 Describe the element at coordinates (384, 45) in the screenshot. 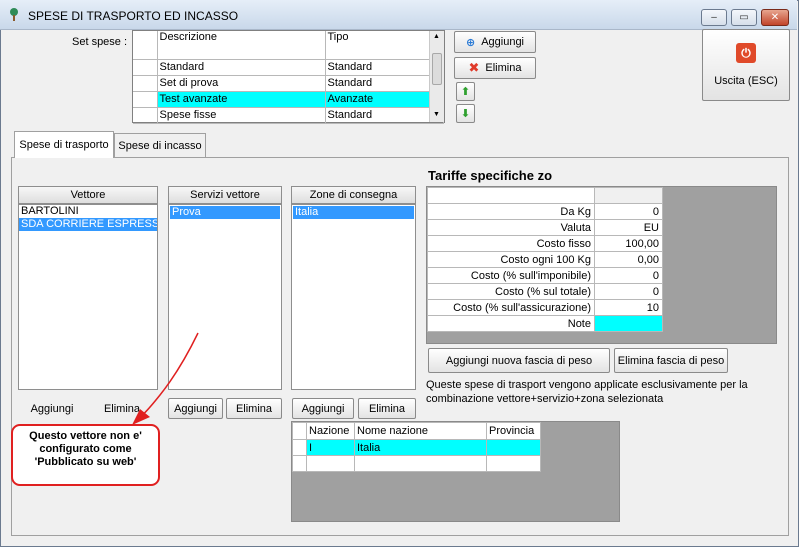

I see `column-tipo: Tipo` at that location.